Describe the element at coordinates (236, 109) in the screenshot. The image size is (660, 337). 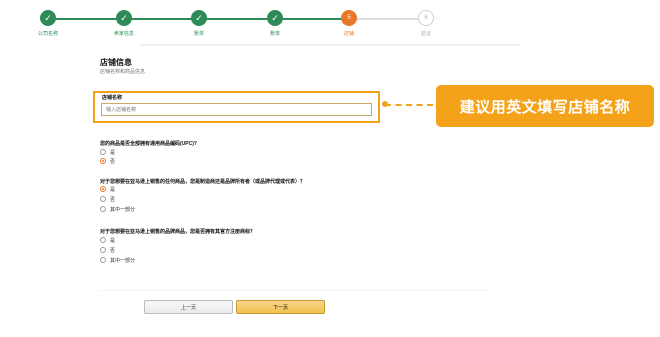
I see `store-name-input` at that location.